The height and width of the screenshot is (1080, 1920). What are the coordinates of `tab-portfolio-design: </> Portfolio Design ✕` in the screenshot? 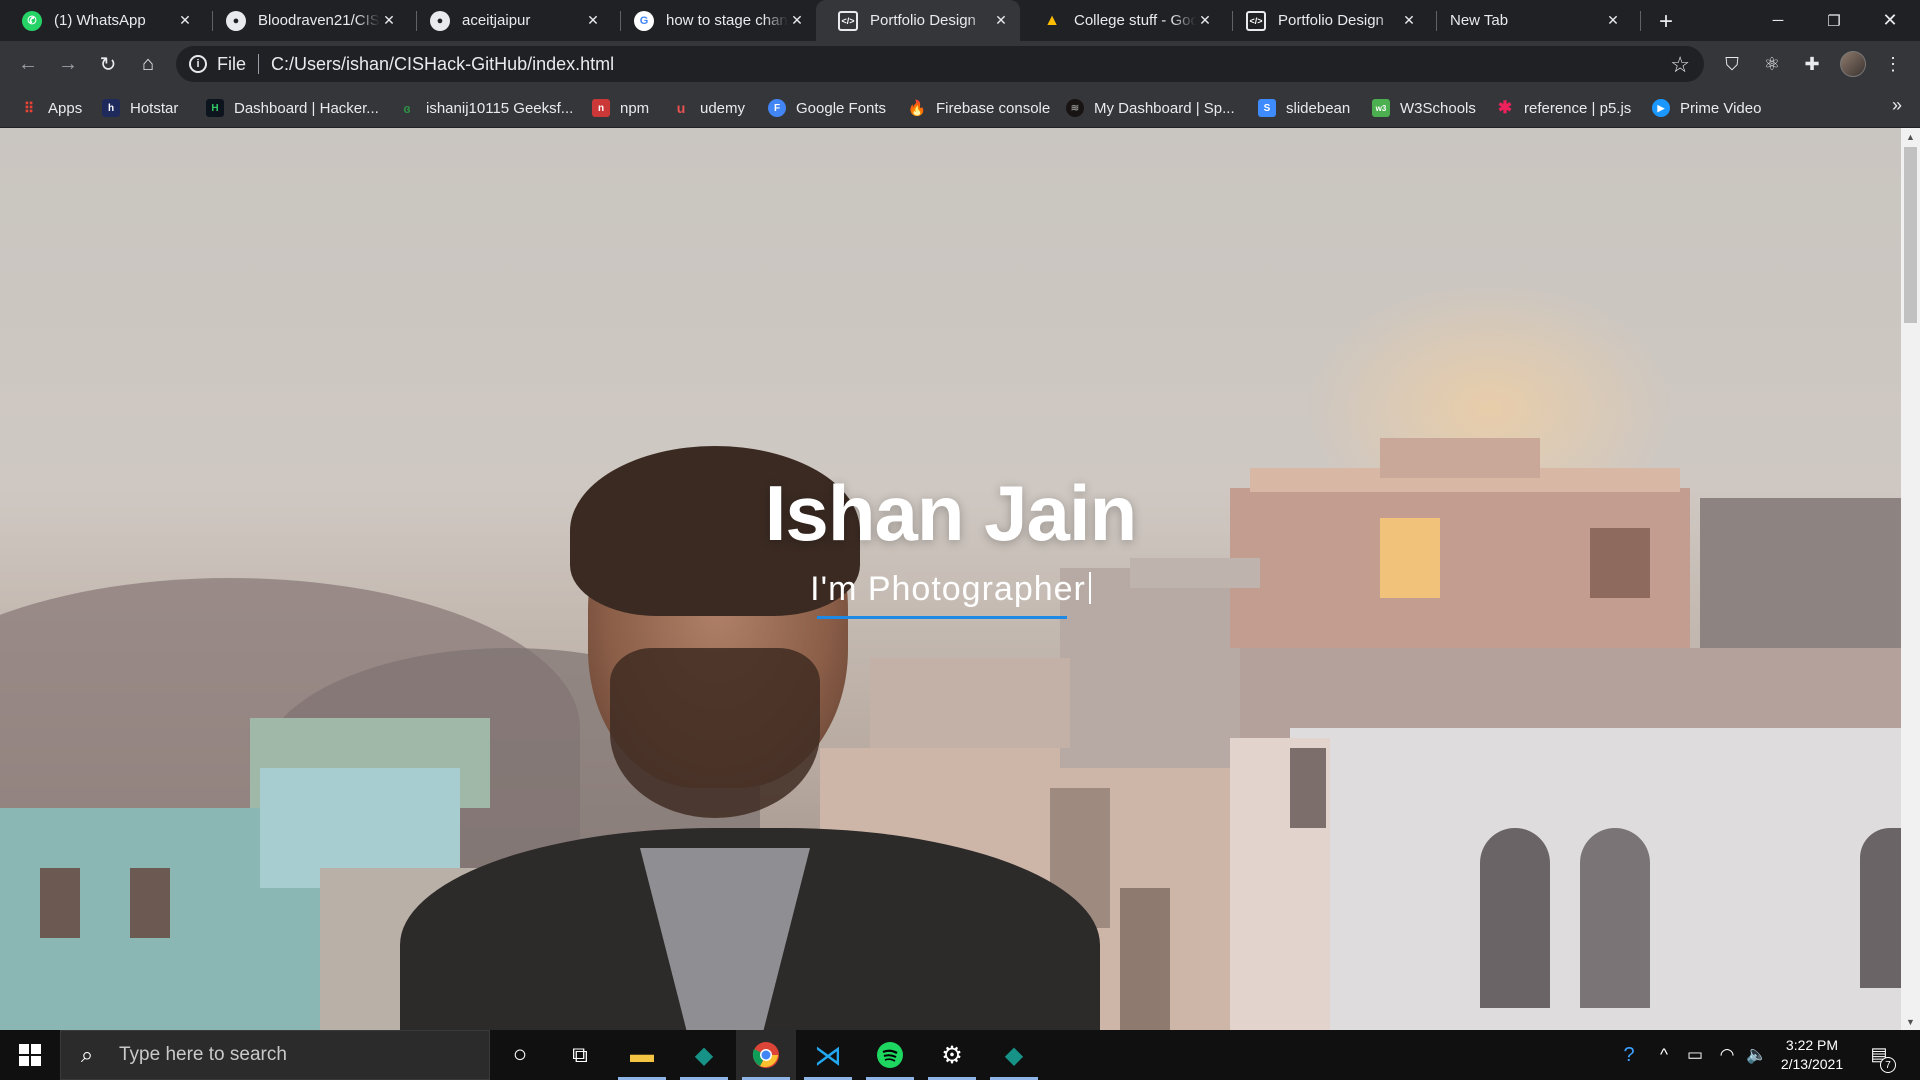 It's located at (1326, 20).